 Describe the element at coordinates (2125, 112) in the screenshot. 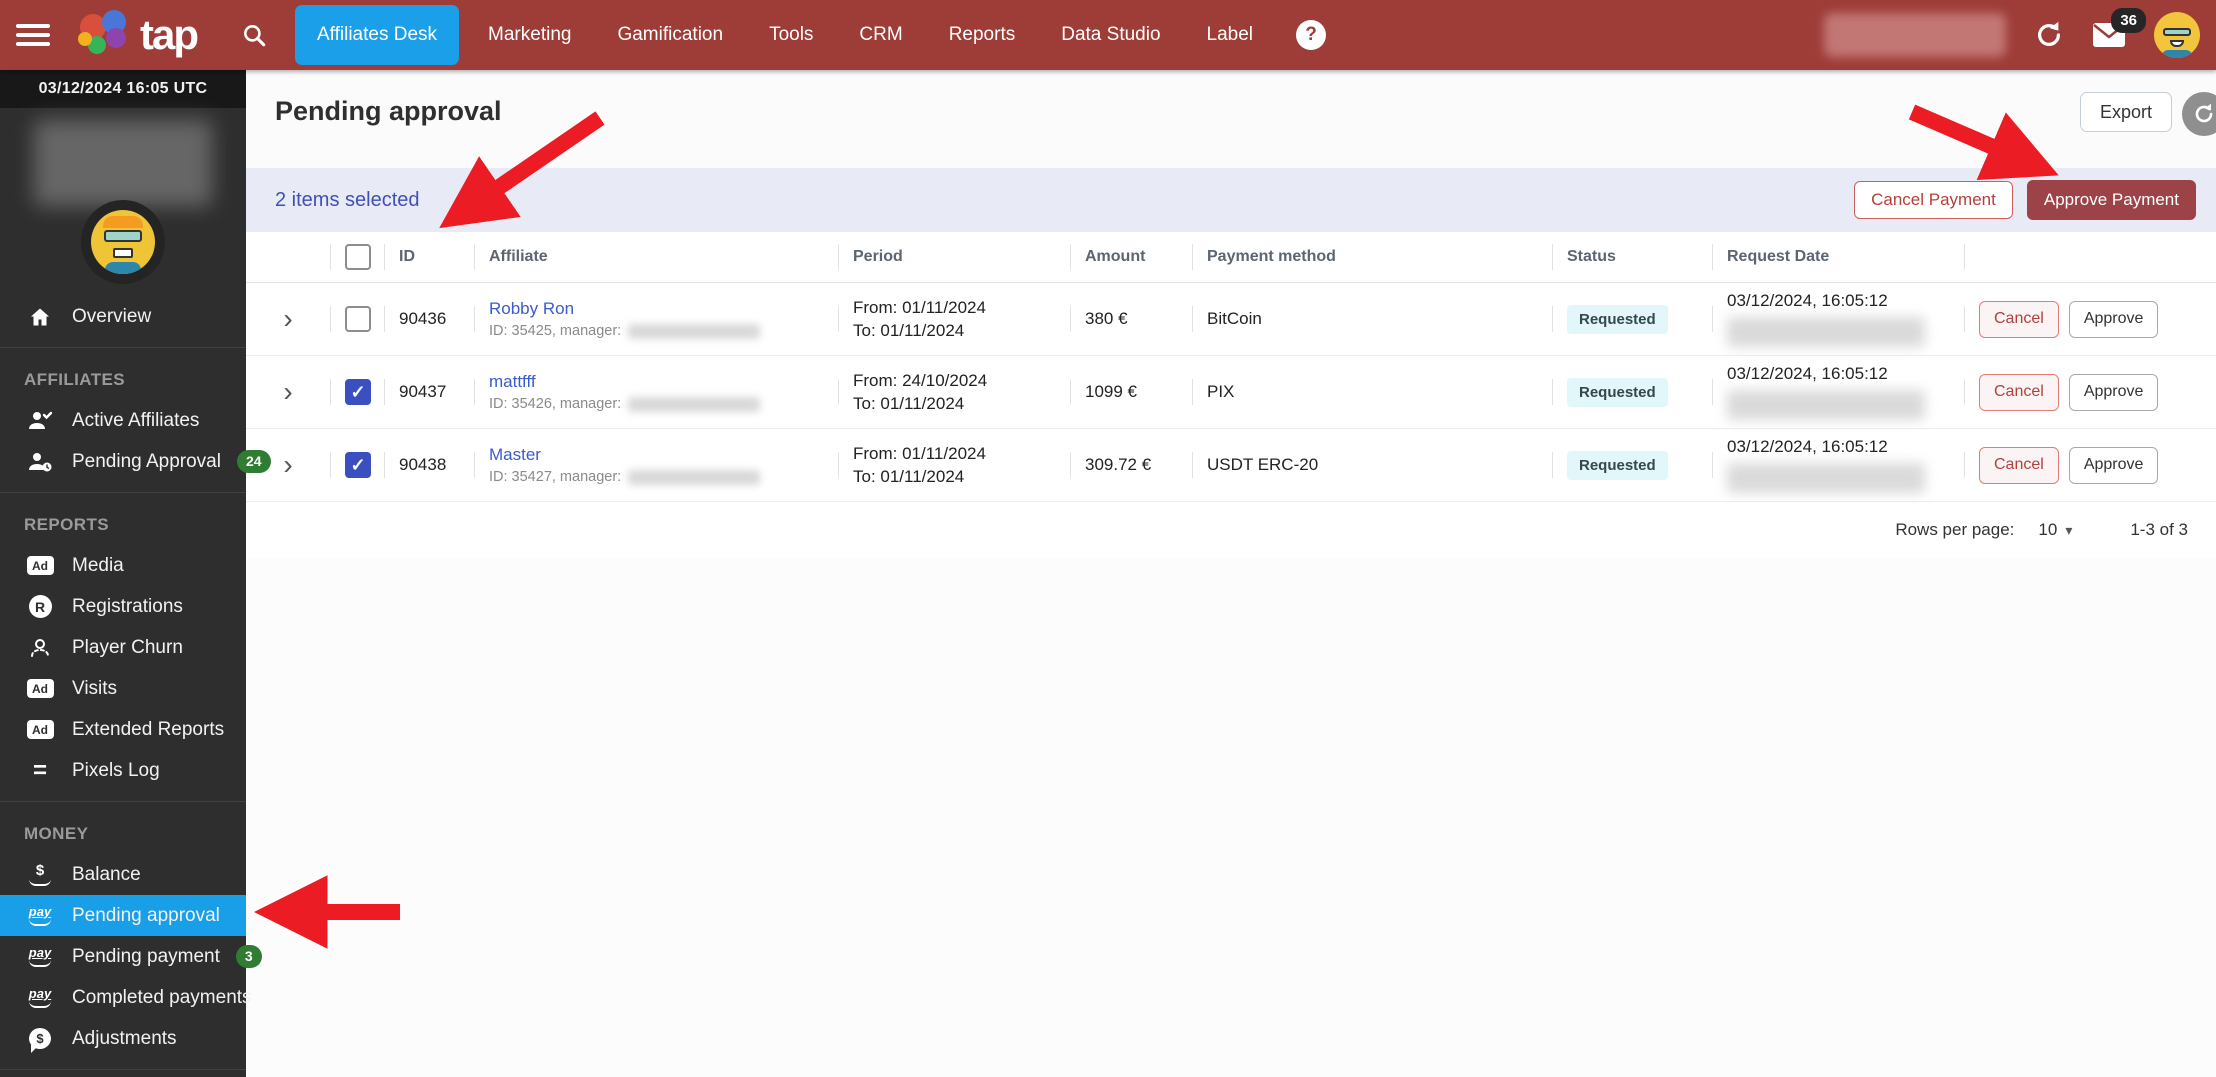

I see `export-button: Export` at that location.